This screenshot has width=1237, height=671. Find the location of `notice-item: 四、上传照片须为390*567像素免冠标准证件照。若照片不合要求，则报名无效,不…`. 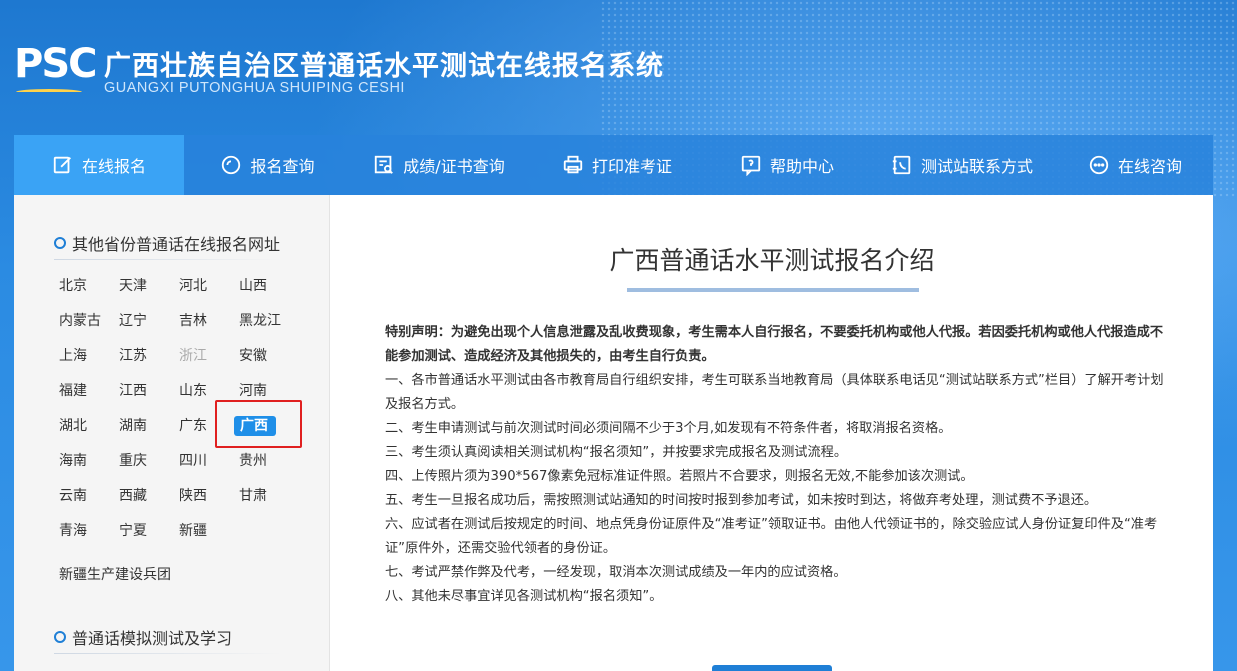

notice-item: 四、上传照片须为390*567像素免冠标准证件照。若照片不合要求，则报名无效,不… is located at coordinates (679, 476).